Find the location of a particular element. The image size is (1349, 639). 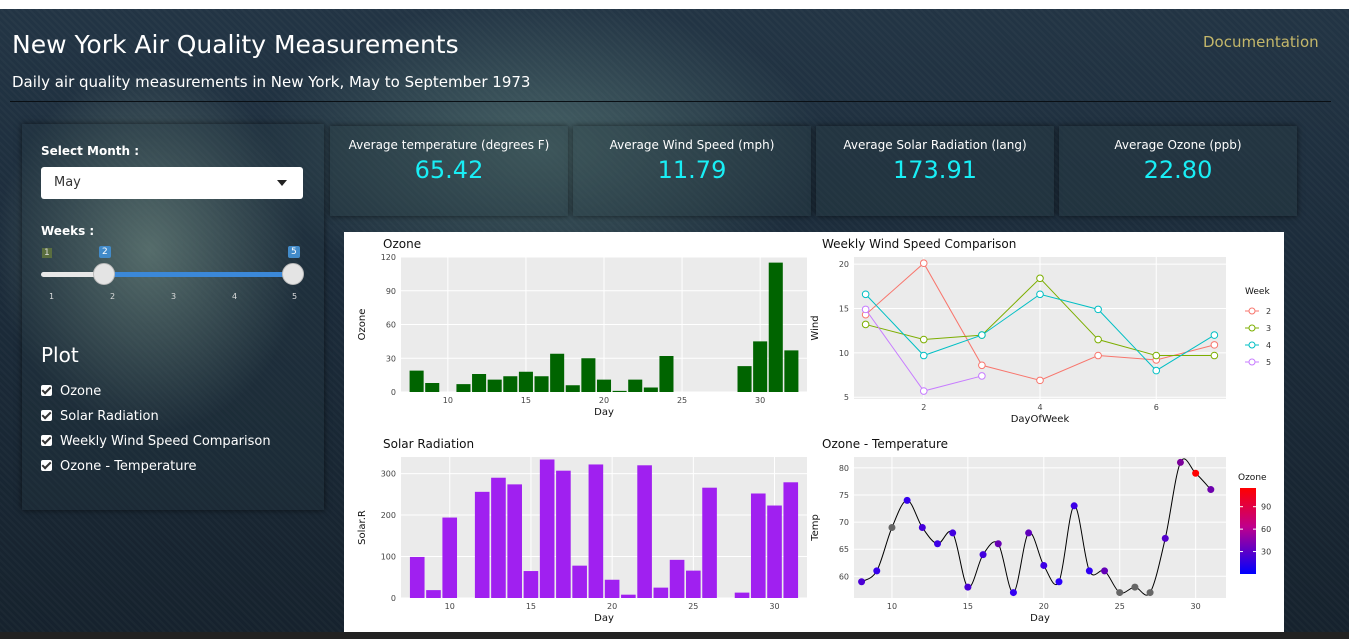

slider-upper-handle is located at coordinates (293, 274).